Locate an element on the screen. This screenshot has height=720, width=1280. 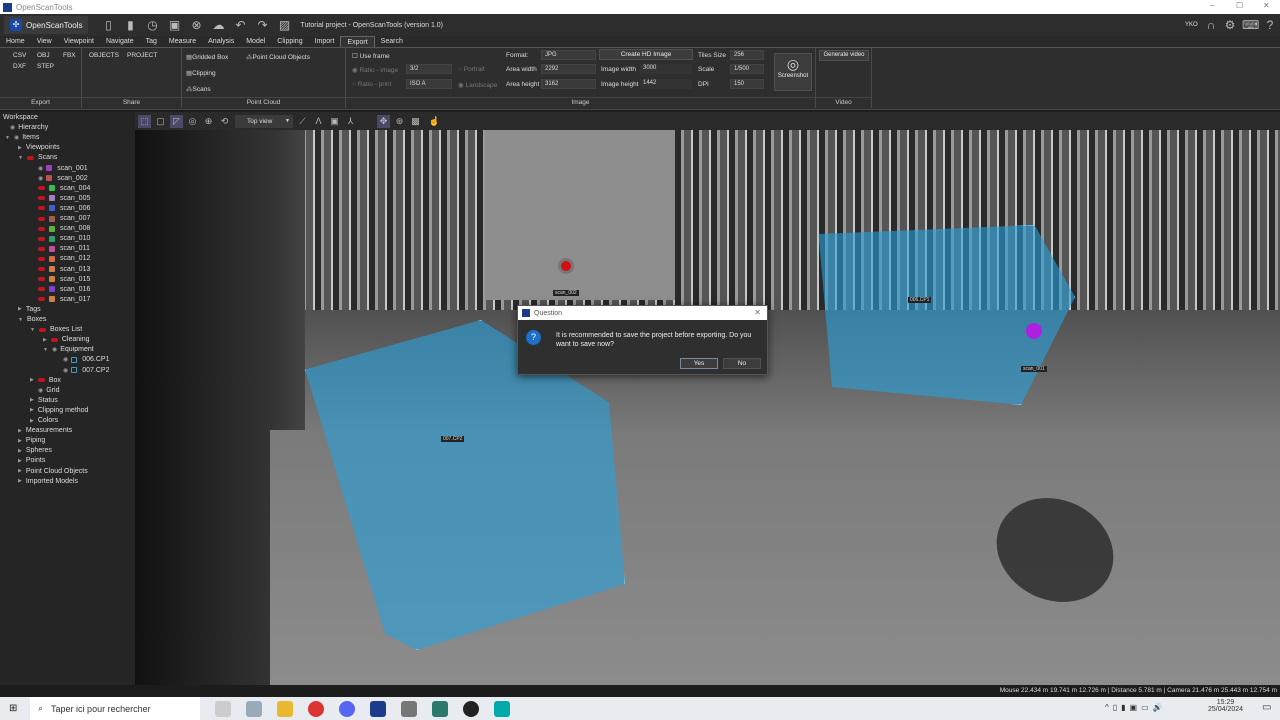
task-view-icon is located at coordinates (223, 708).